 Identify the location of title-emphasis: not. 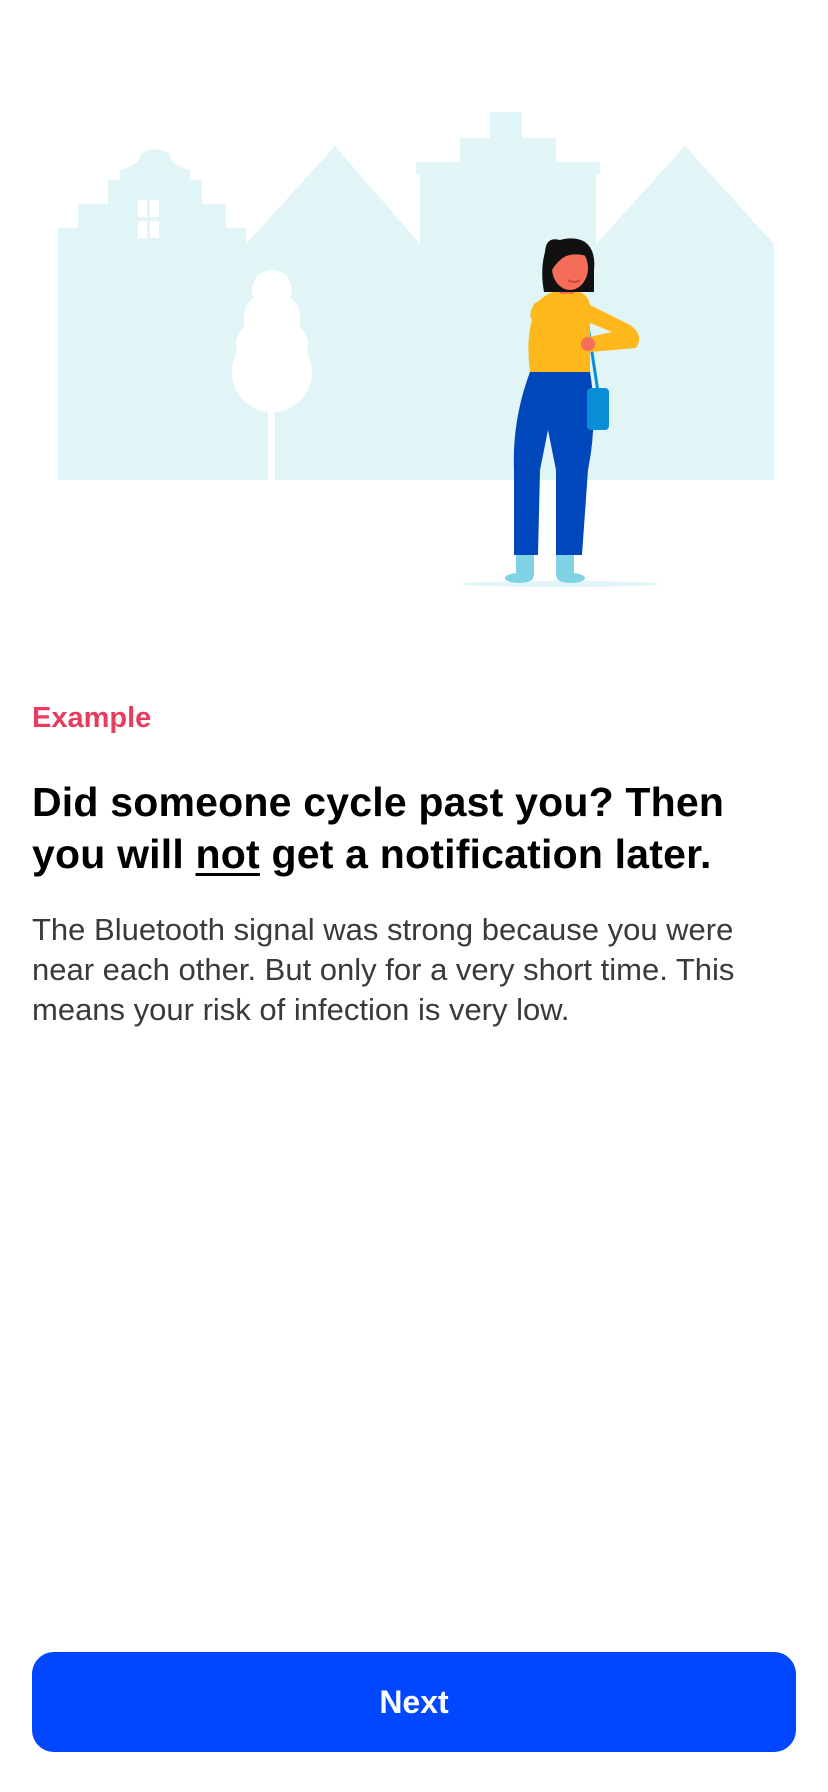
(227, 854).